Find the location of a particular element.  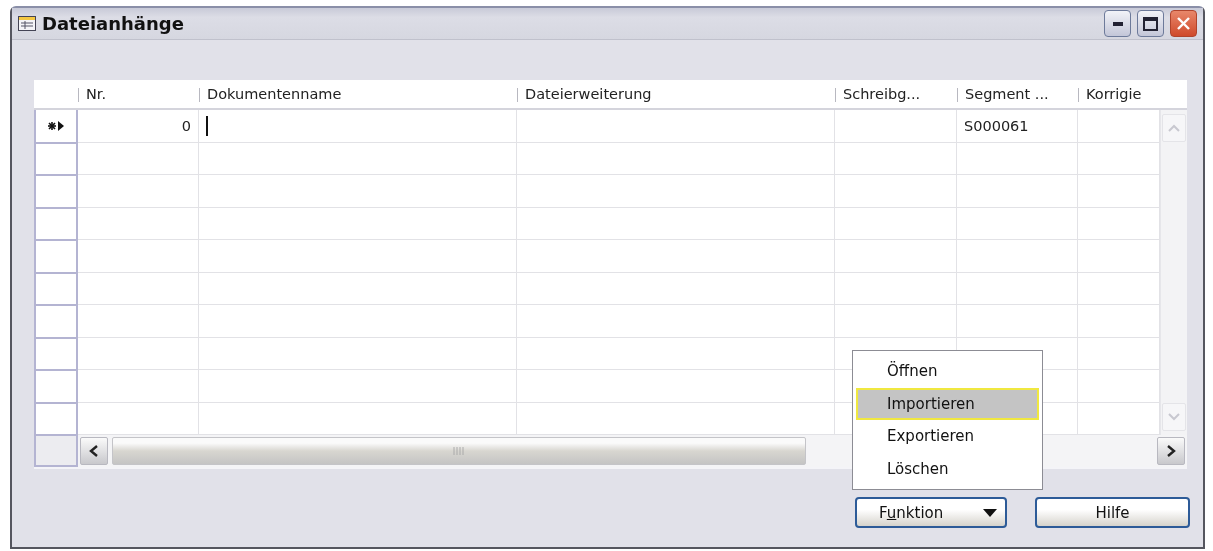

caret-icon is located at coordinates (990, 512).